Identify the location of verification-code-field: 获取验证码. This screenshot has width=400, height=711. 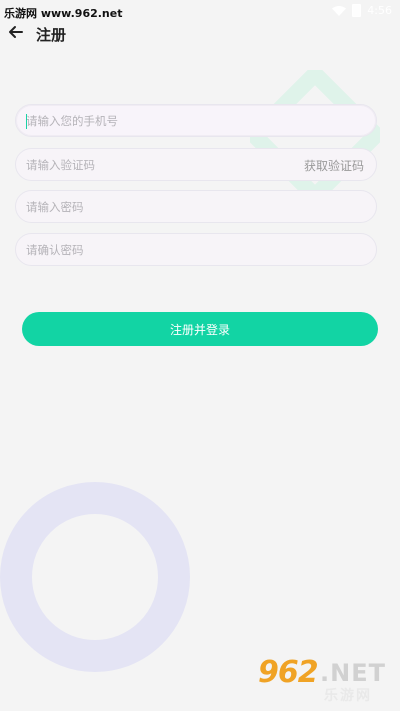
(196, 164).